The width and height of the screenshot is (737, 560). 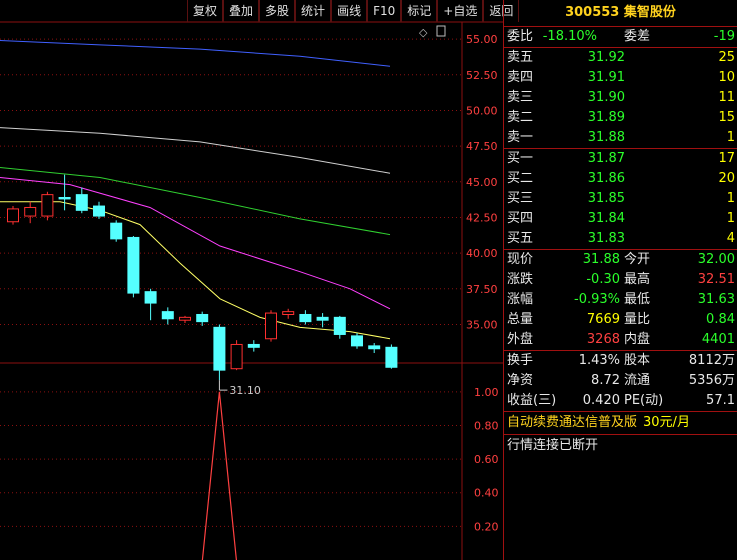 I want to click on toolbar-button-1: 叠加, so click(x=241, y=11).